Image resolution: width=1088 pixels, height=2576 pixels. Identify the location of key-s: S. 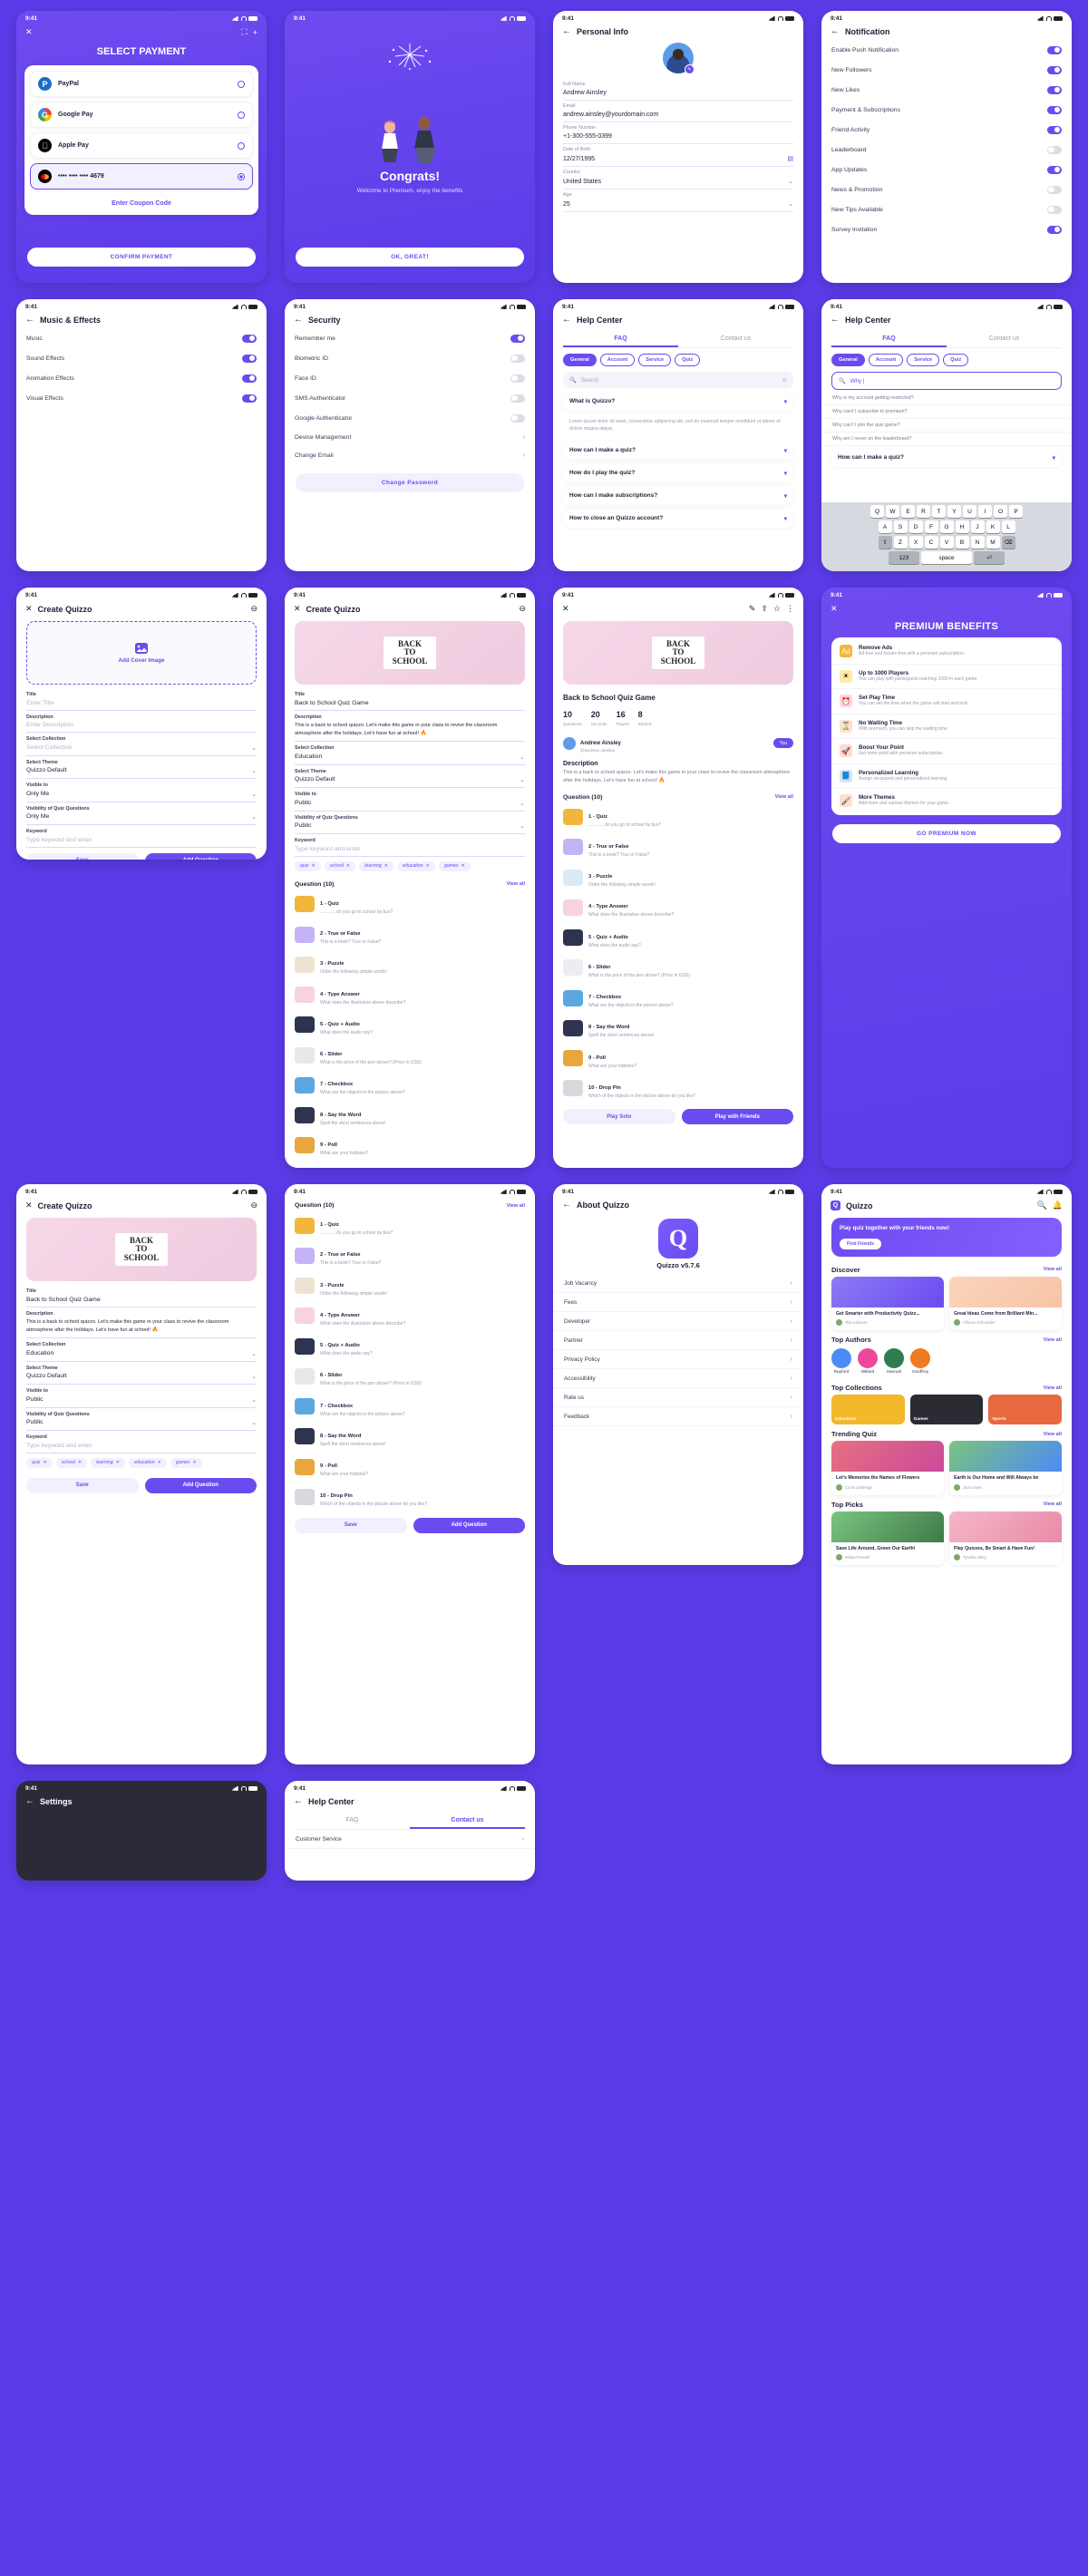
(900, 526).